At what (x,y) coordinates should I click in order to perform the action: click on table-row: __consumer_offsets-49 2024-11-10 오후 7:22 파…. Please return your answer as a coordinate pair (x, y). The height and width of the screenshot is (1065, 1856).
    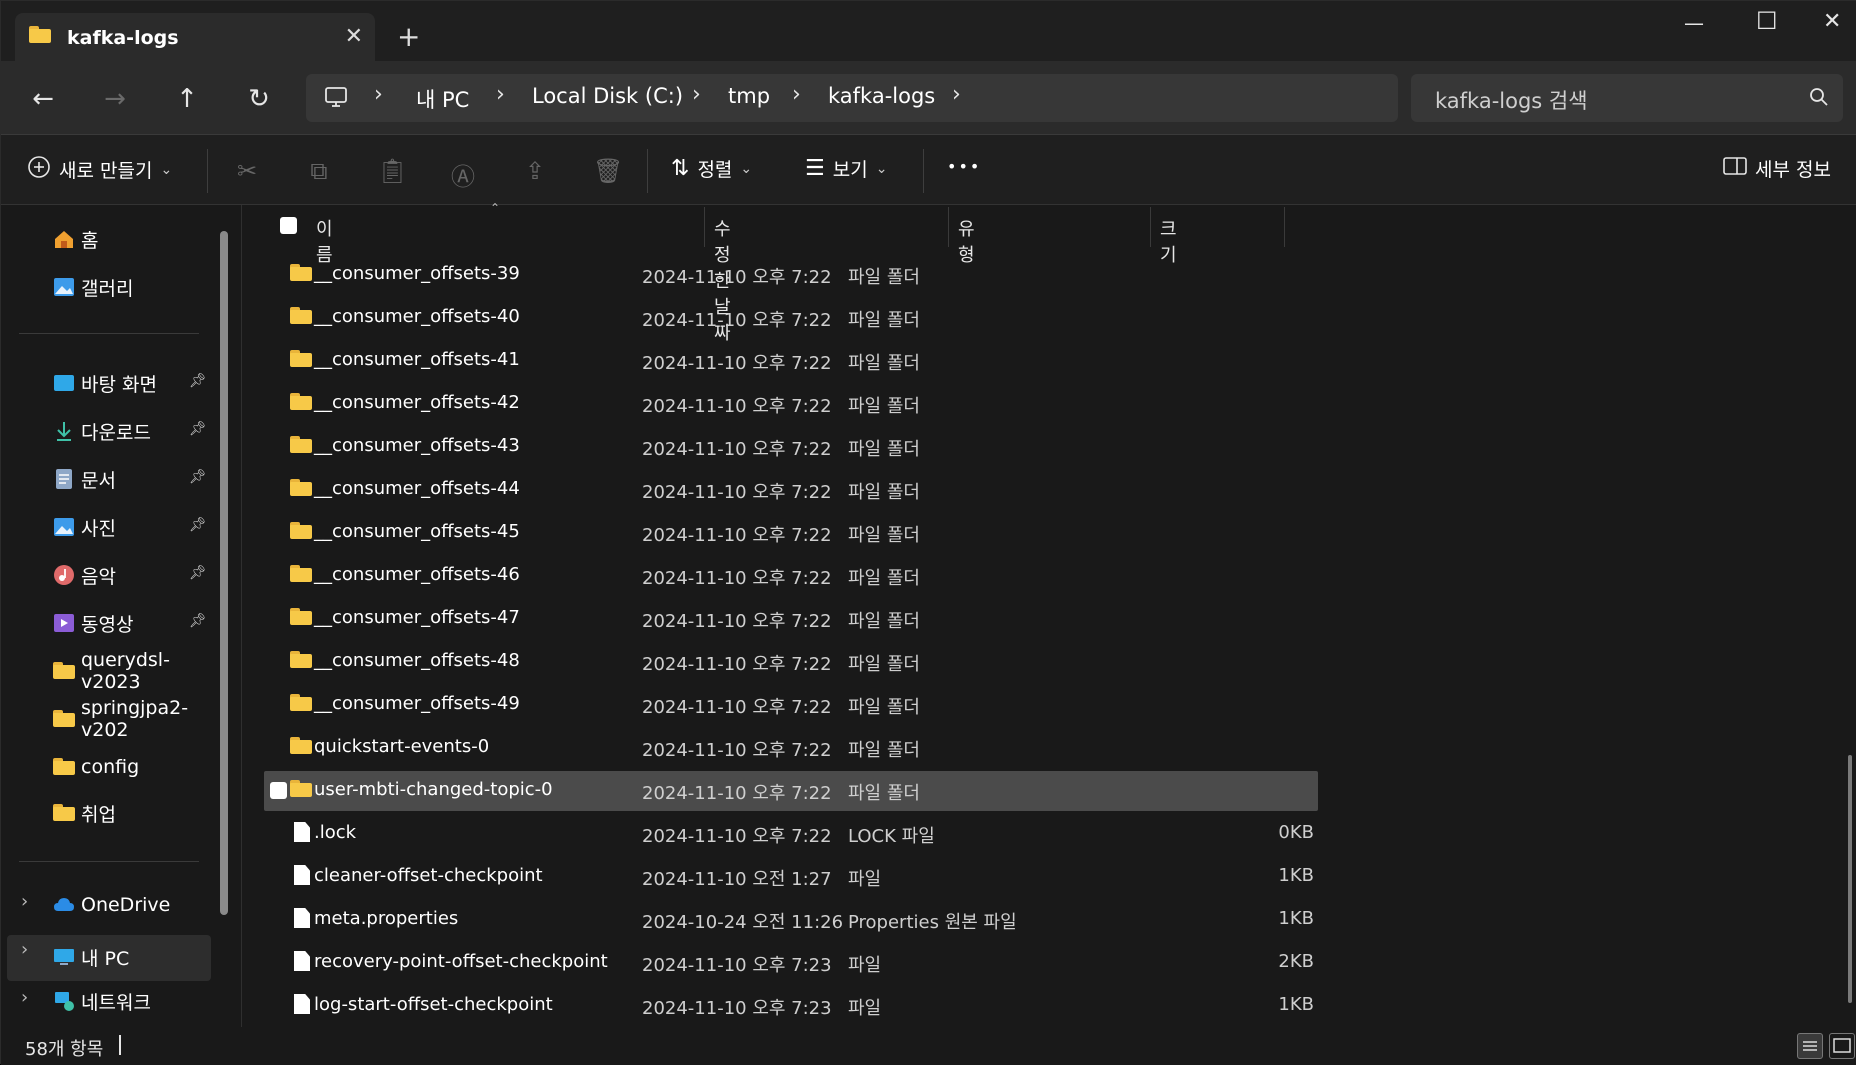
    Looking at the image, I should click on (791, 705).